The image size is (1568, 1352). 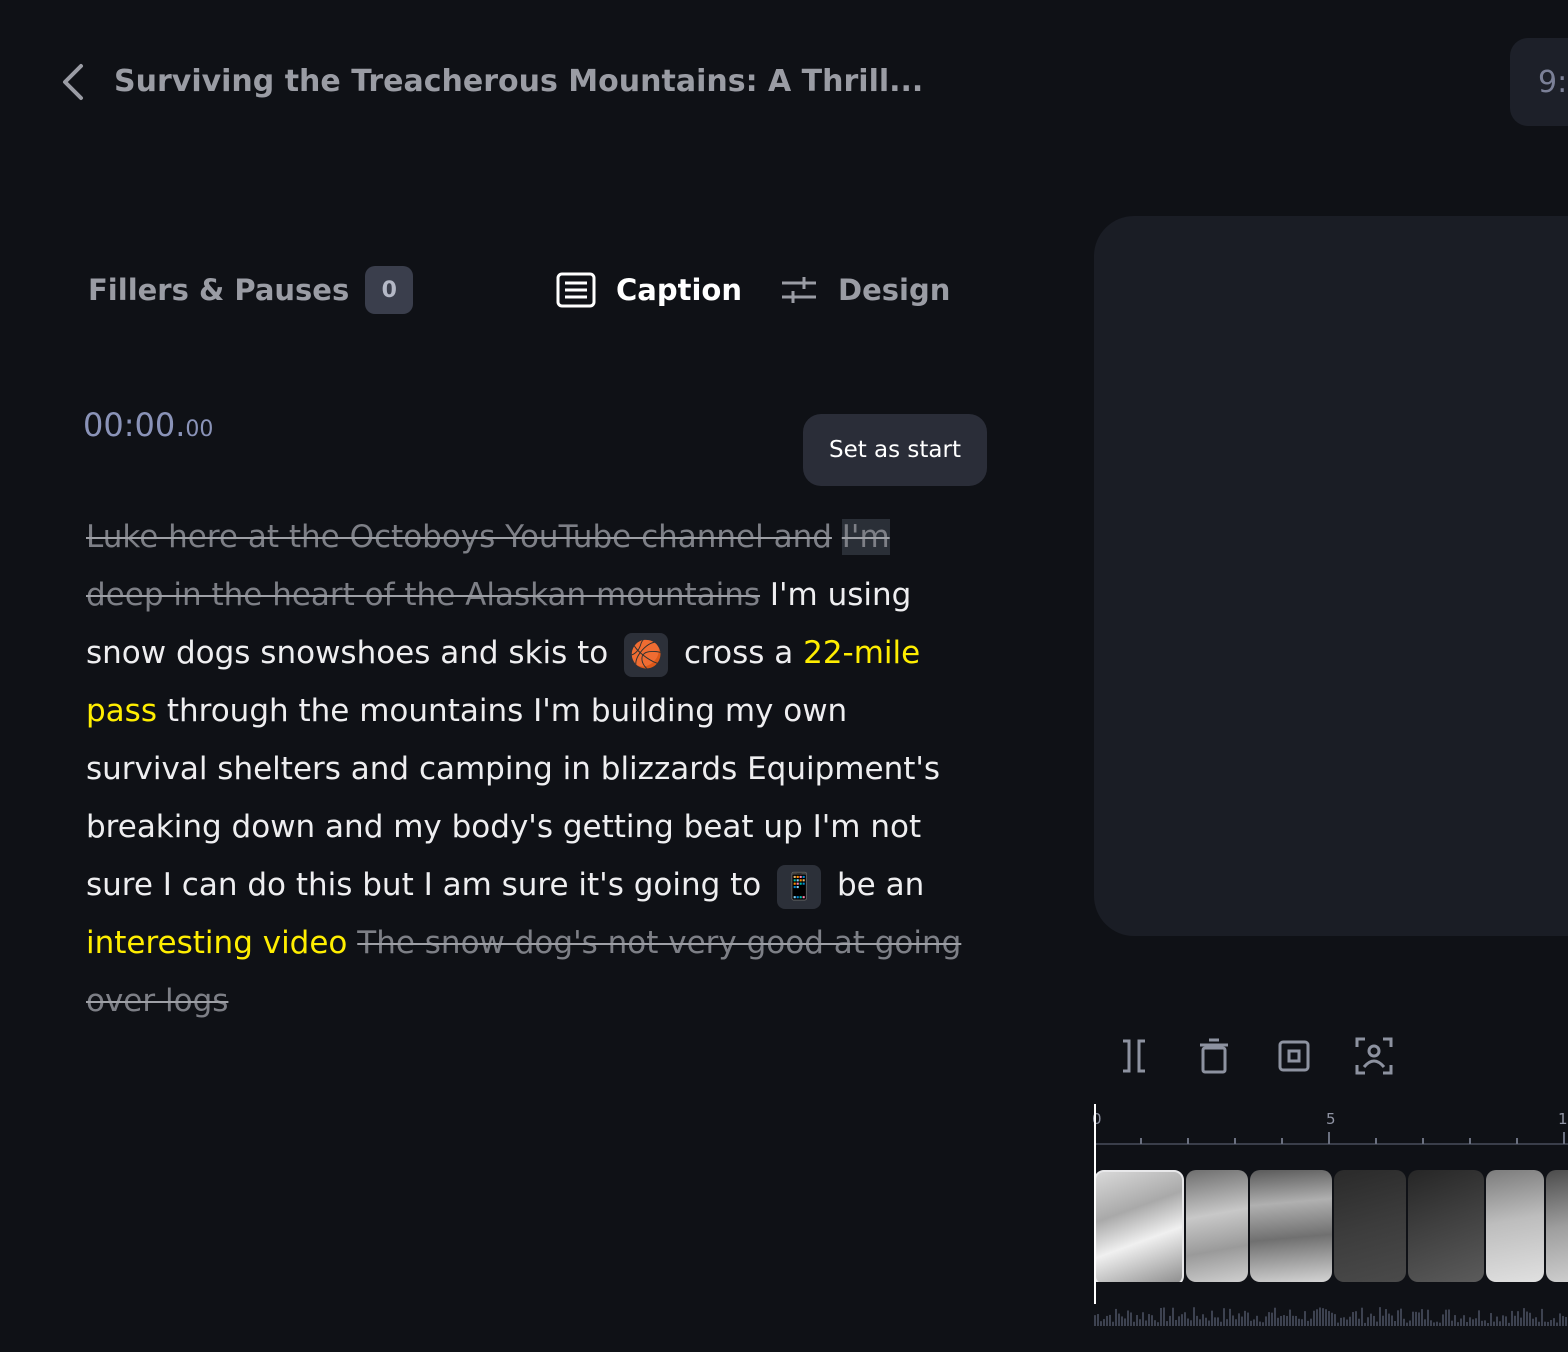 I want to click on split-button, so click(x=1134, y=1056).